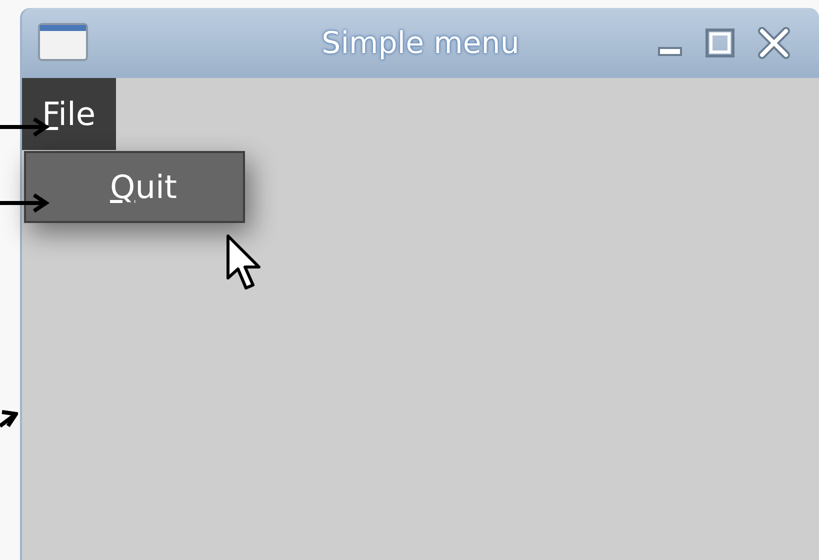 The width and height of the screenshot is (819, 560). What do you see at coordinates (774, 43) in the screenshot?
I see `close-icon` at bounding box center [774, 43].